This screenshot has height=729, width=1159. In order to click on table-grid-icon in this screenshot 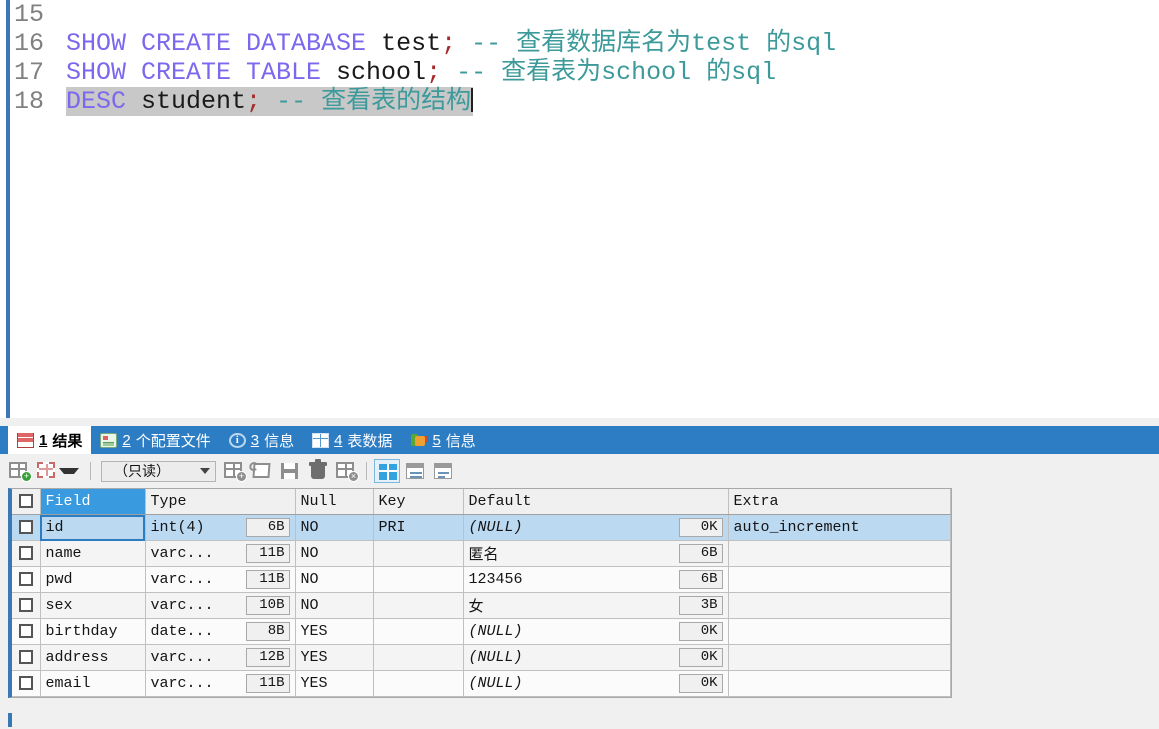, I will do `click(321, 440)`.